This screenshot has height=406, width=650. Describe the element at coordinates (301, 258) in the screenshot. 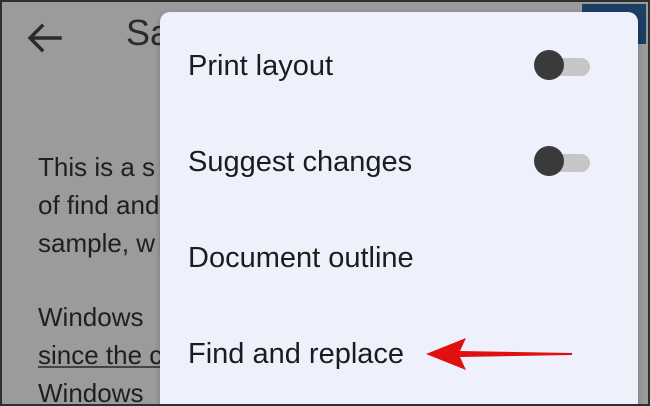

I see `menu-item-label: Document outline` at that location.